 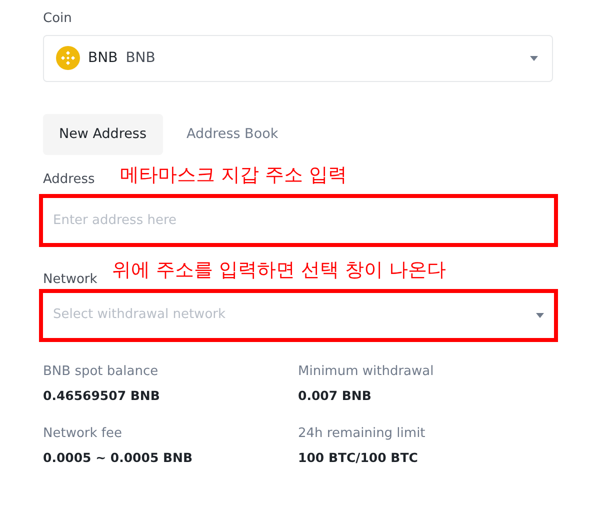 What do you see at coordinates (68, 58) in the screenshot?
I see `coin-icon` at bounding box center [68, 58].